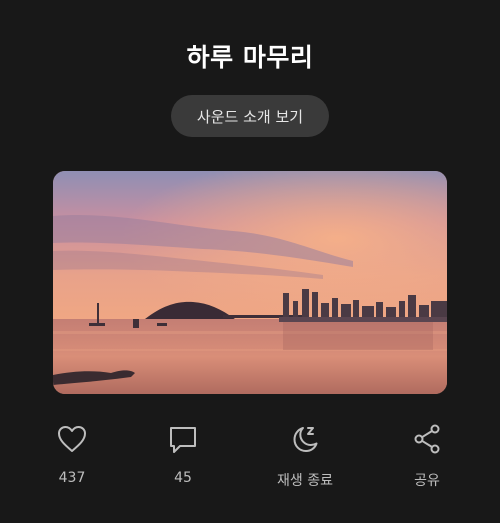 The width and height of the screenshot is (500, 523). I want to click on share-button: 공유, so click(427, 456).